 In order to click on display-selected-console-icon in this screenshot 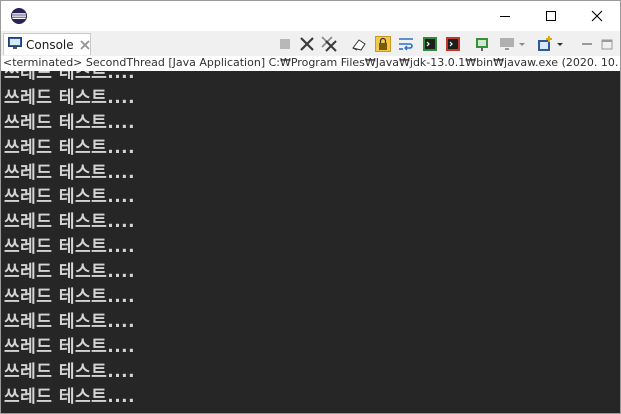, I will do `click(507, 44)`.